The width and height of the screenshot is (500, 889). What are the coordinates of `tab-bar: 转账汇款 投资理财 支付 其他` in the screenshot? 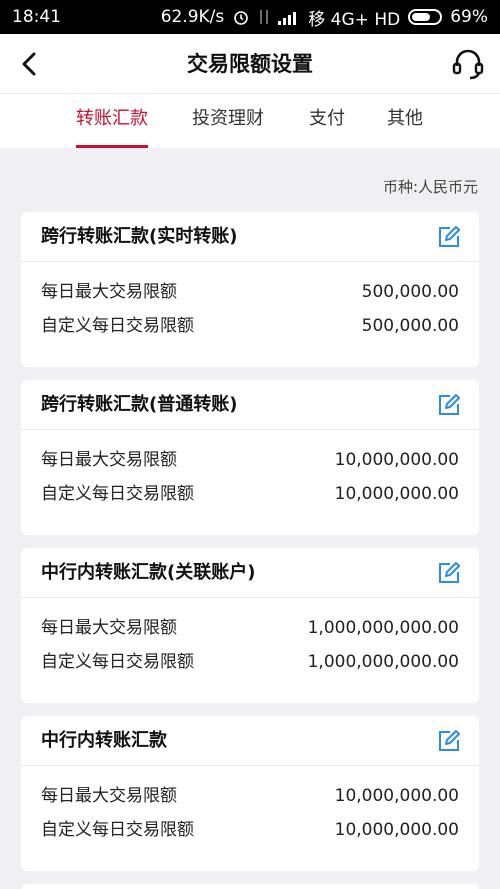 It's located at (250, 121).